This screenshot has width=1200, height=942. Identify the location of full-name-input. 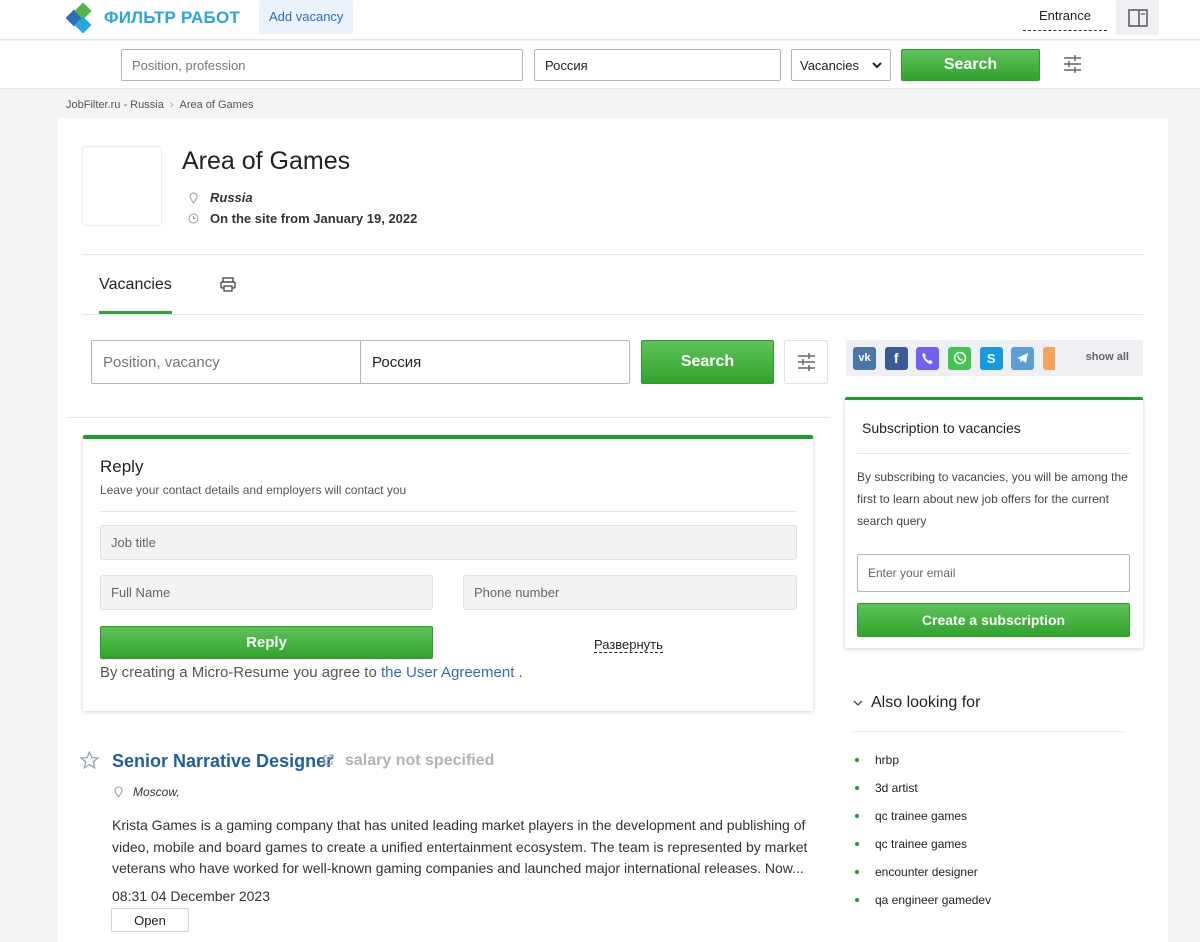
(266, 592).